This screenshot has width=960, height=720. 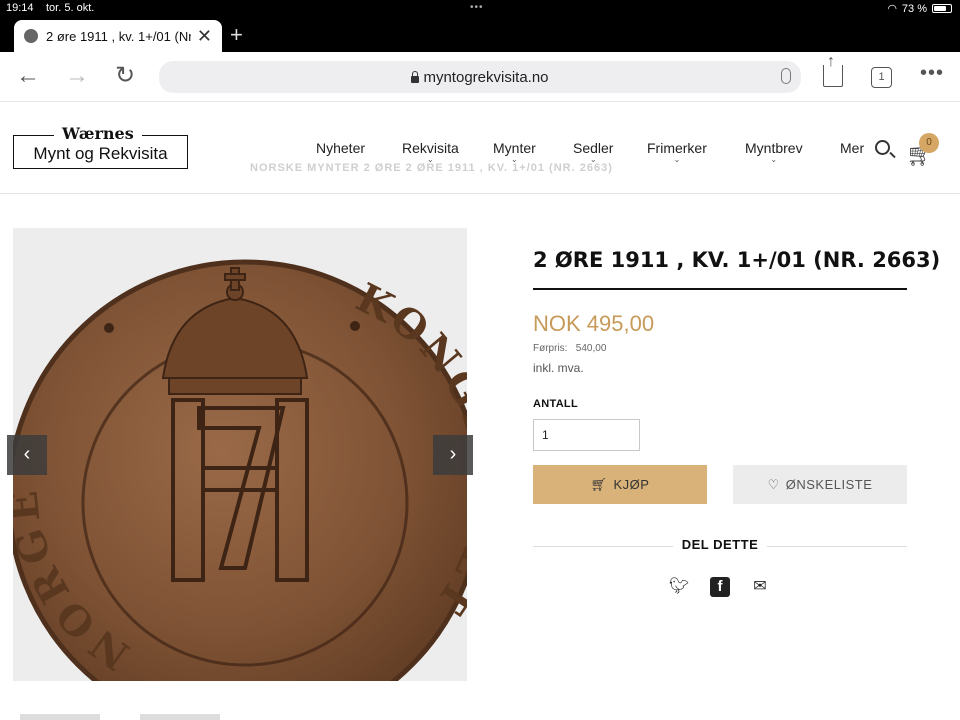 What do you see at coordinates (28, 76) in the screenshot?
I see `back-arrow-icon: ←` at bounding box center [28, 76].